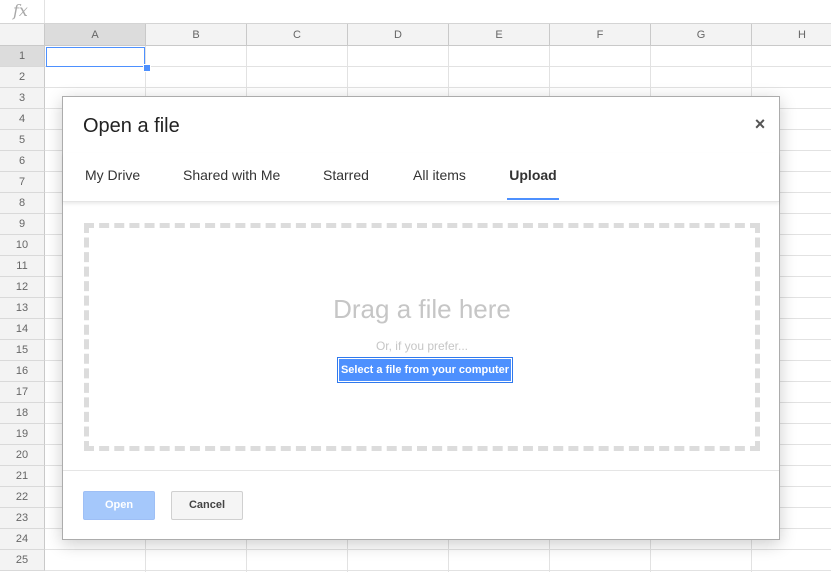  Describe the element at coordinates (22, 287) in the screenshot. I see `row-header: 12` at that location.